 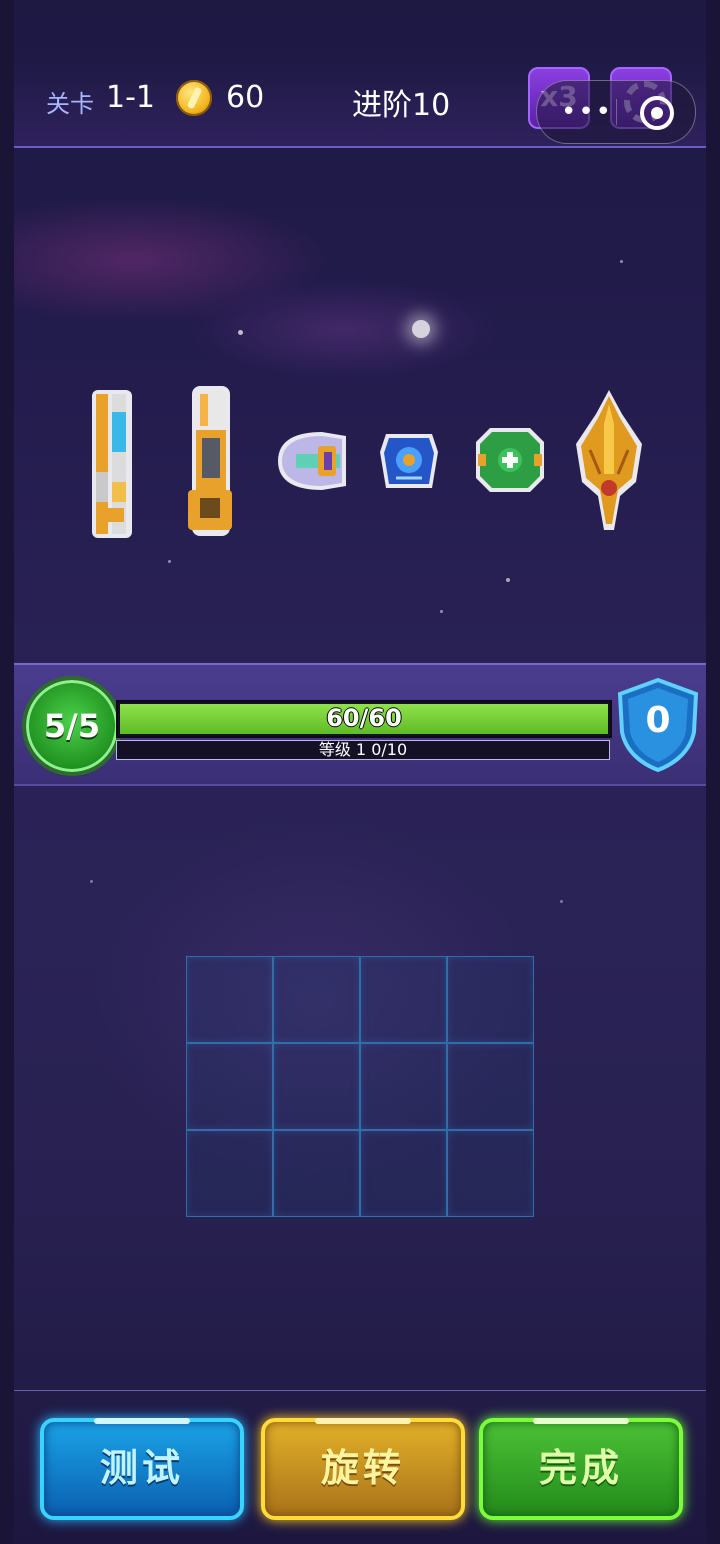 I want to click on coin-icon, so click(x=194, y=98).